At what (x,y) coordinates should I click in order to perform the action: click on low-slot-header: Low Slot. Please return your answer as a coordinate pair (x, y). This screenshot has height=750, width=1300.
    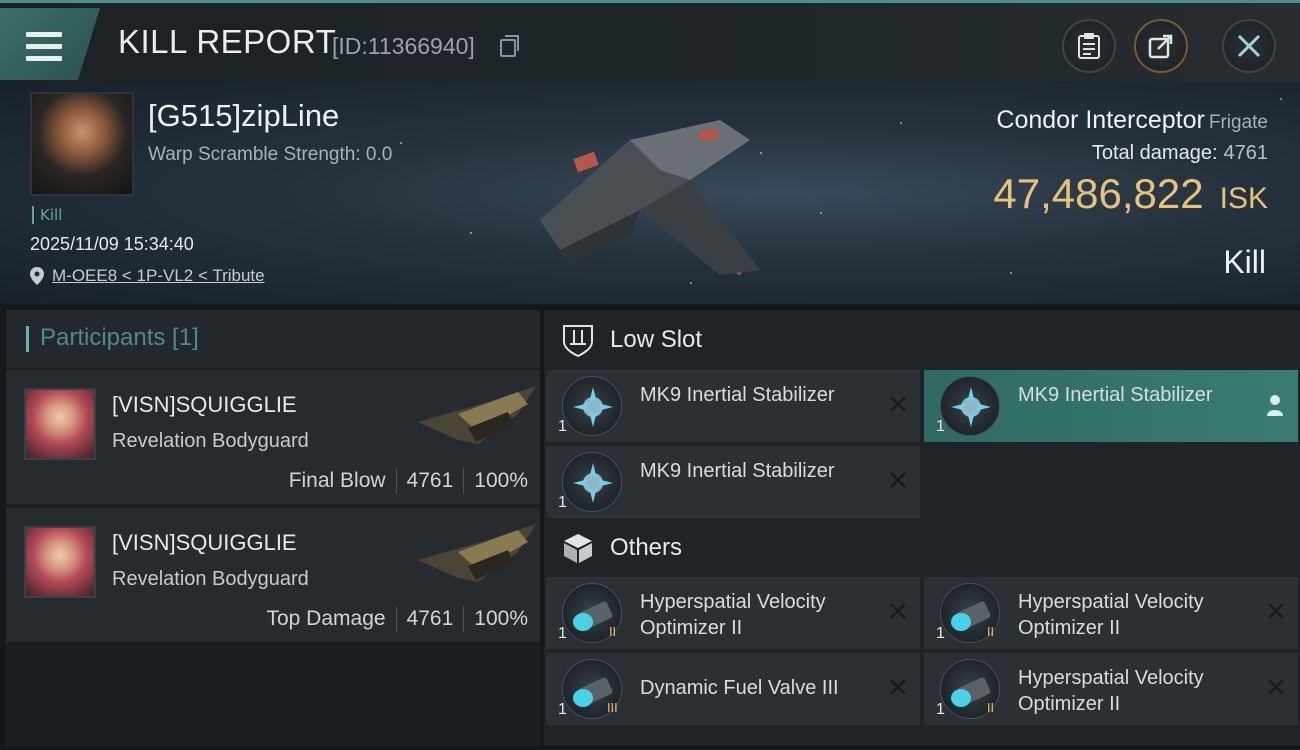
    Looking at the image, I should click on (921, 340).